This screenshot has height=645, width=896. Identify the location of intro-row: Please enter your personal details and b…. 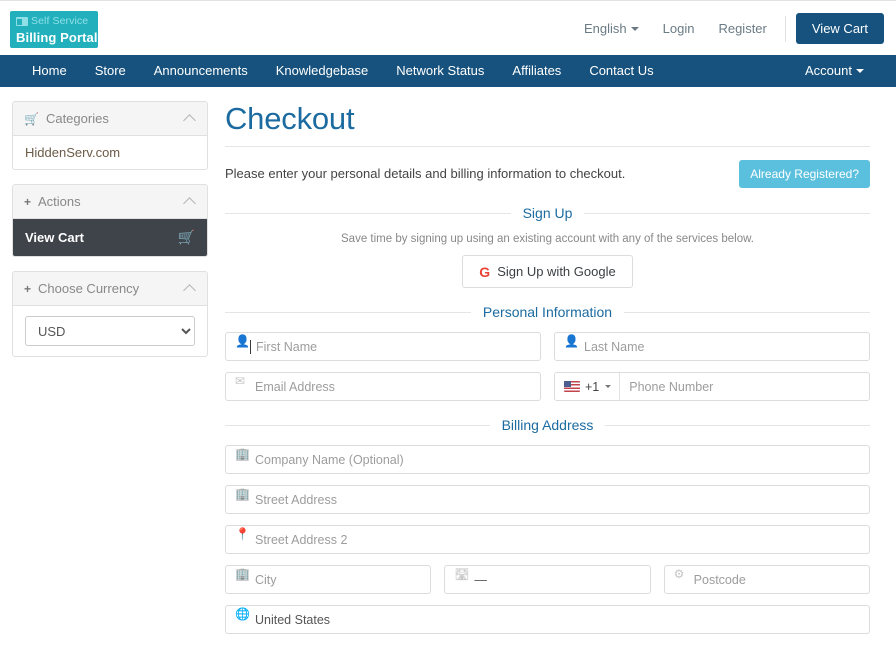
(547, 168).